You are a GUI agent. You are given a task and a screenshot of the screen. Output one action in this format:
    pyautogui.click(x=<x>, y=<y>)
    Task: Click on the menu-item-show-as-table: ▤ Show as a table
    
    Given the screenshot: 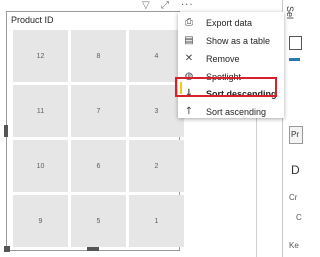 What is the action you would take?
    pyautogui.click(x=231, y=40)
    